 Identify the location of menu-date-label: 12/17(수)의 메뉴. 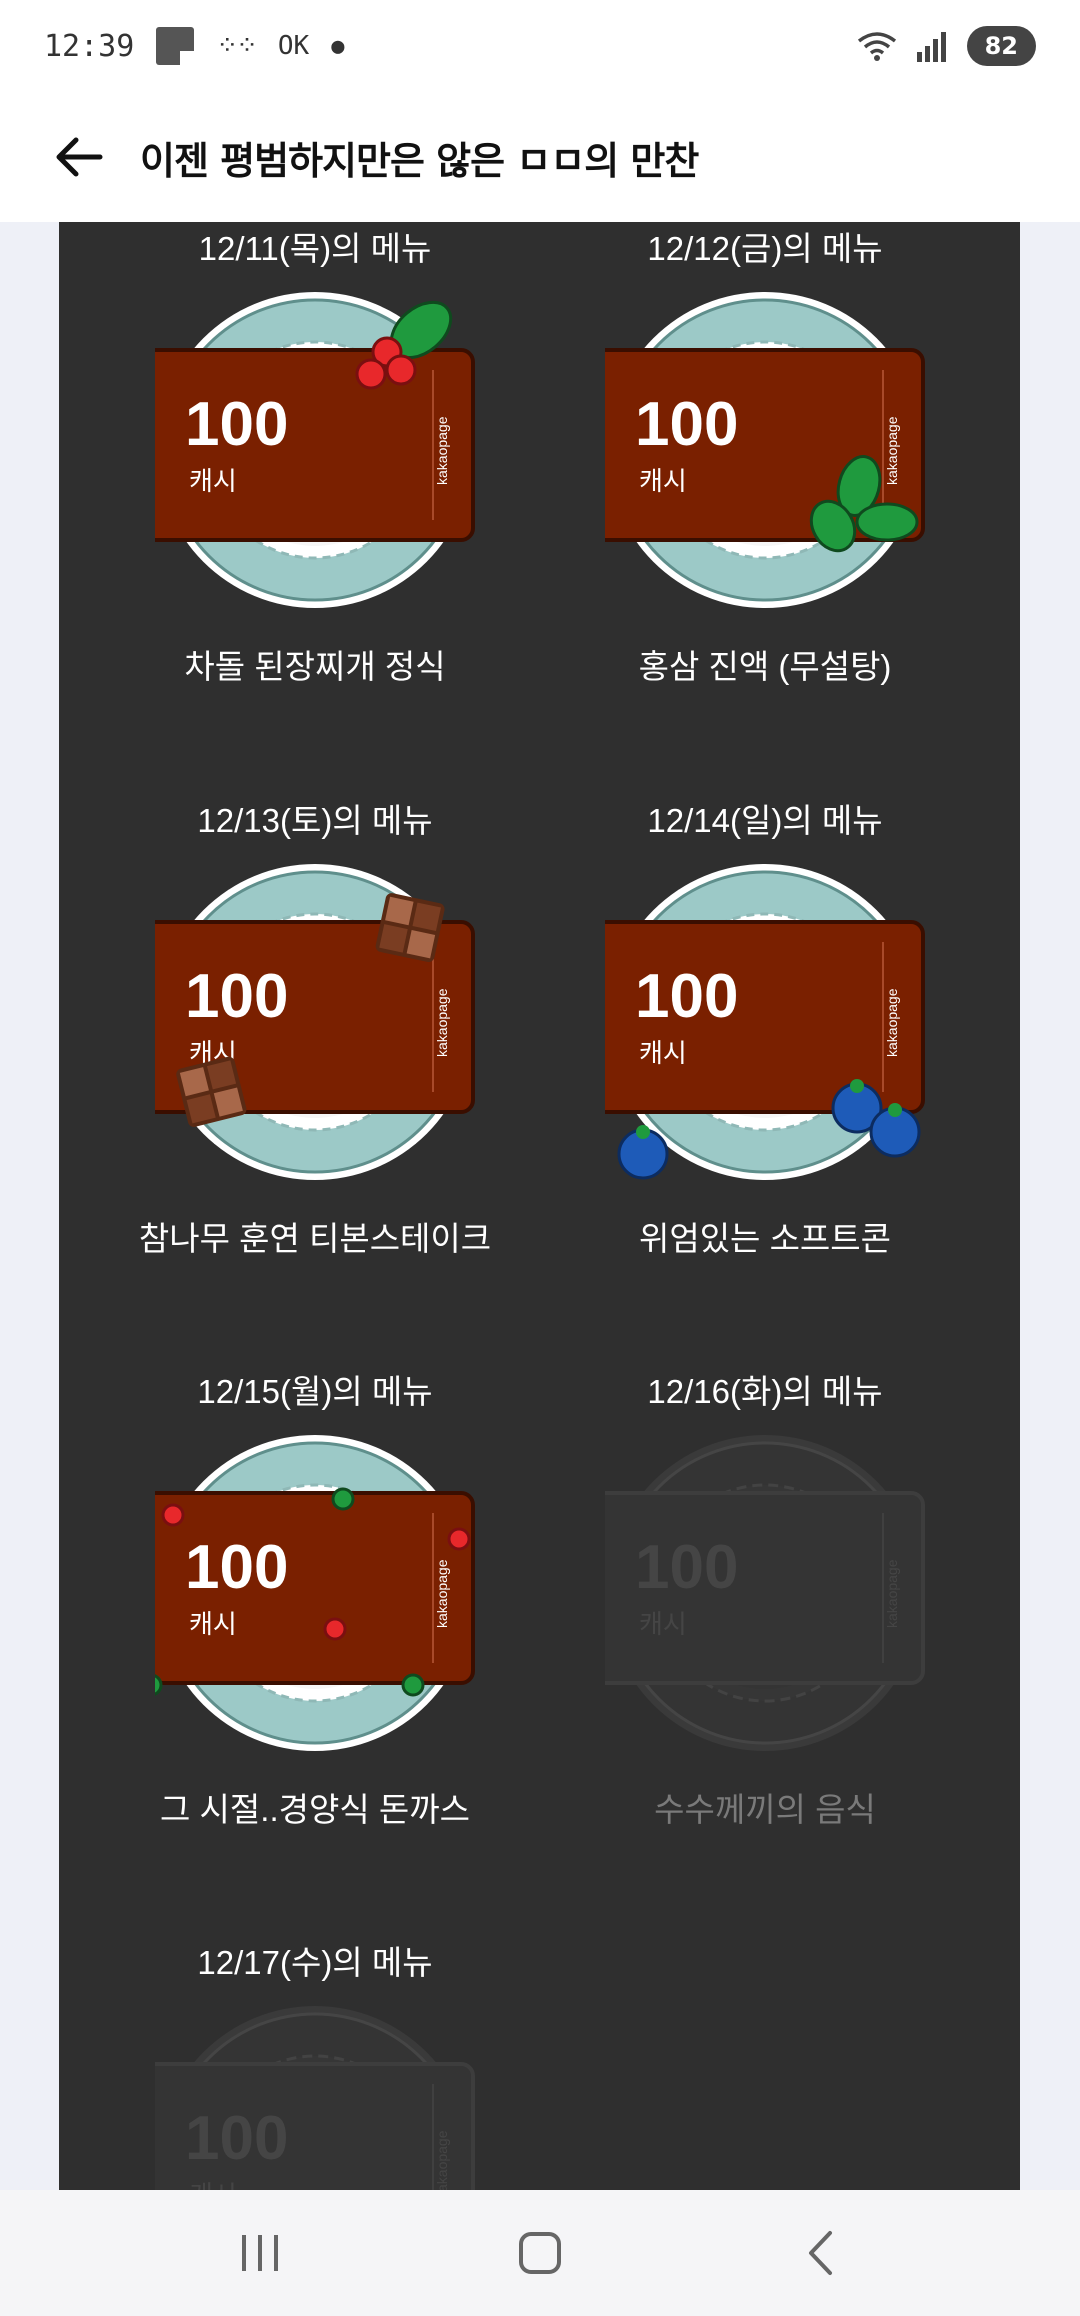
(315, 1962).